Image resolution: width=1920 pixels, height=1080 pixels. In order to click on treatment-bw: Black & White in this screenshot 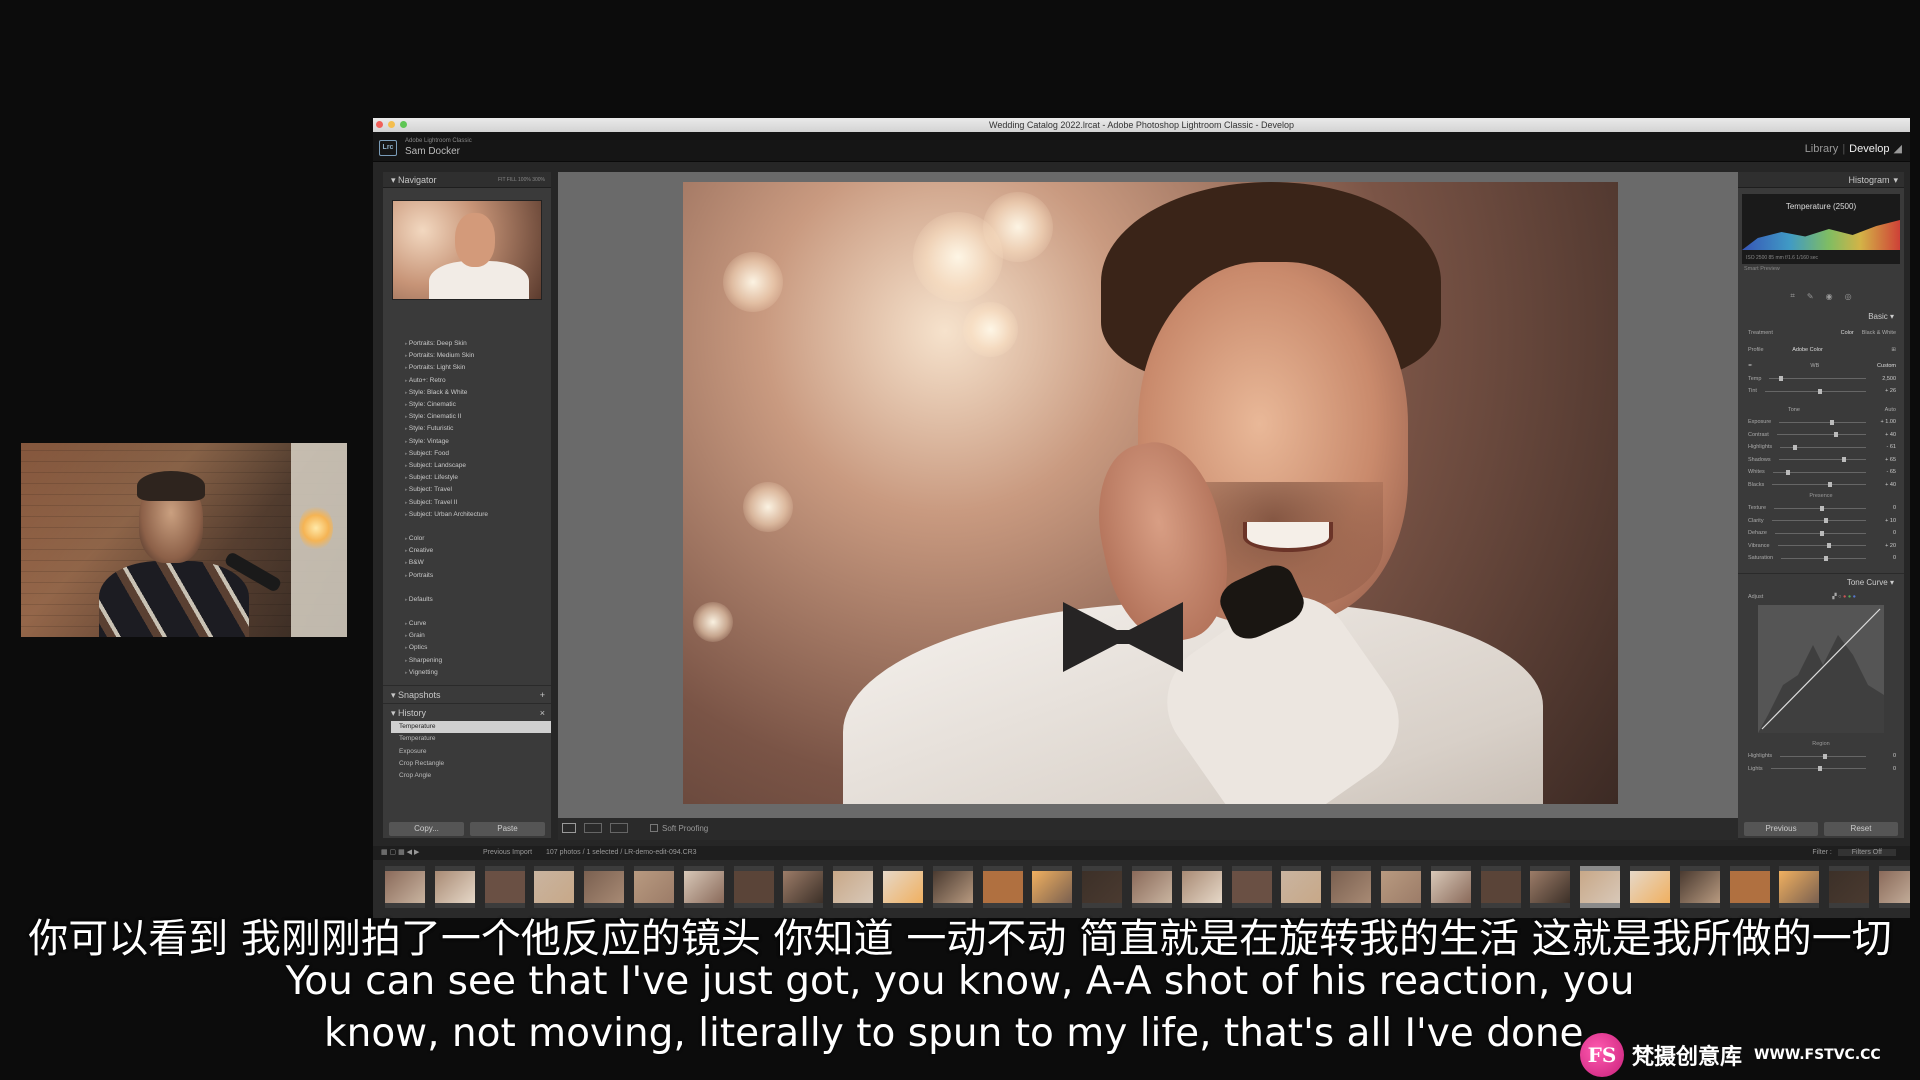, I will do `click(1879, 333)`.